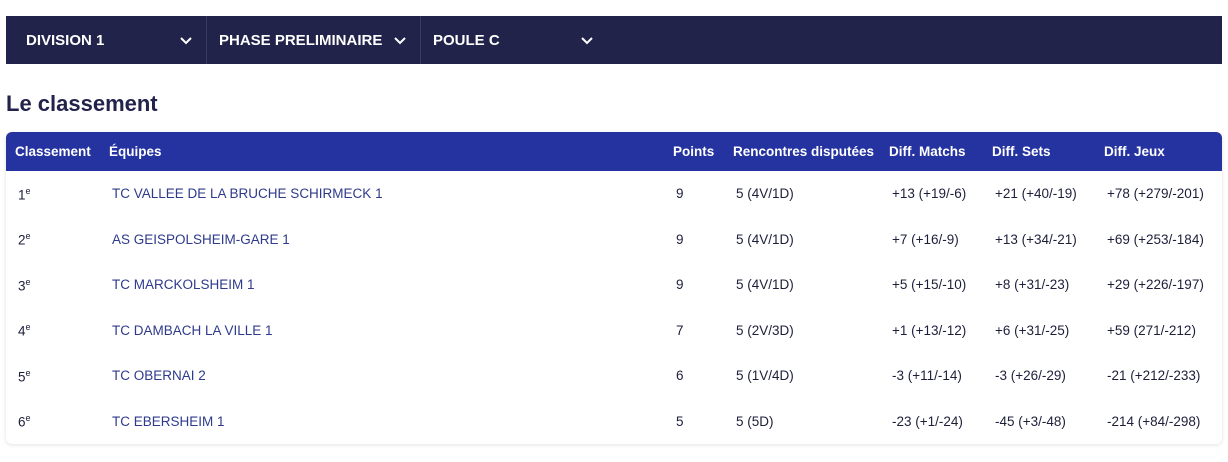  Describe the element at coordinates (135, 151) in the screenshot. I see `header-equipes: Équipes` at that location.